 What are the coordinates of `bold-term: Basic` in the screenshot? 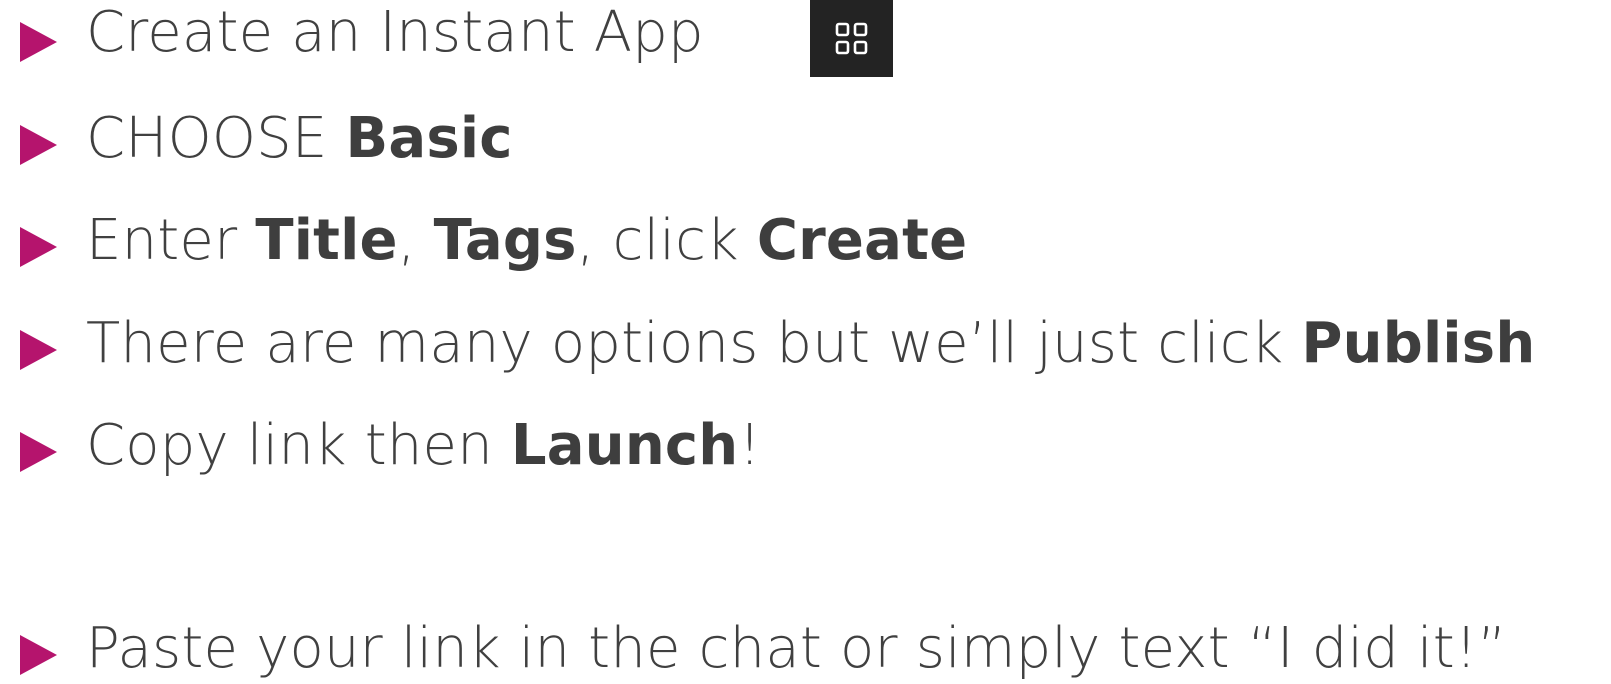 It's located at (429, 138).